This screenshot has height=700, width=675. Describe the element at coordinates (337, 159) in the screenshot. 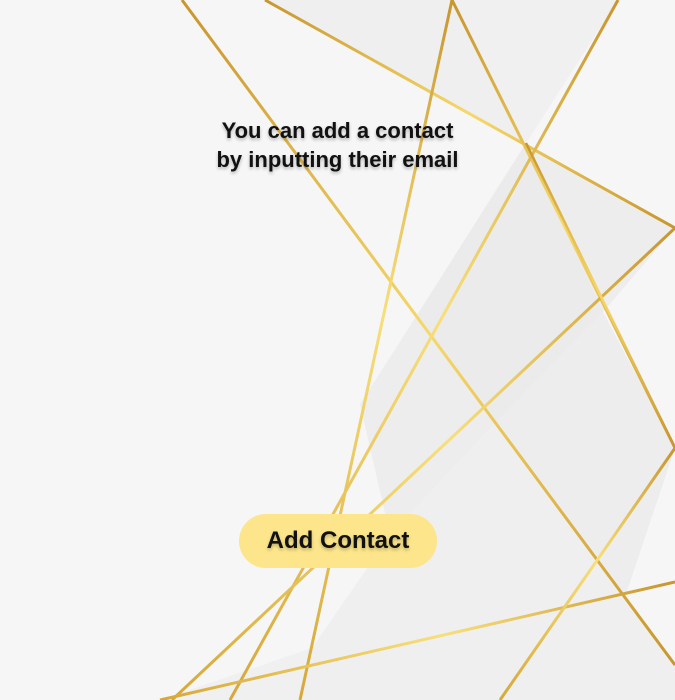

I see `instructions-line-2: by inputting their email` at that location.